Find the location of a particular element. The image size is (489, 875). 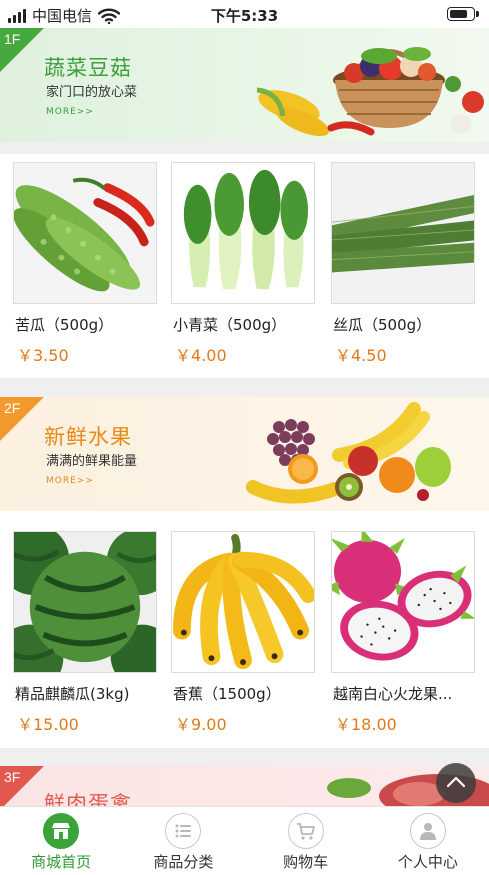

product-price: ￥15.00 is located at coordinates (48, 724).